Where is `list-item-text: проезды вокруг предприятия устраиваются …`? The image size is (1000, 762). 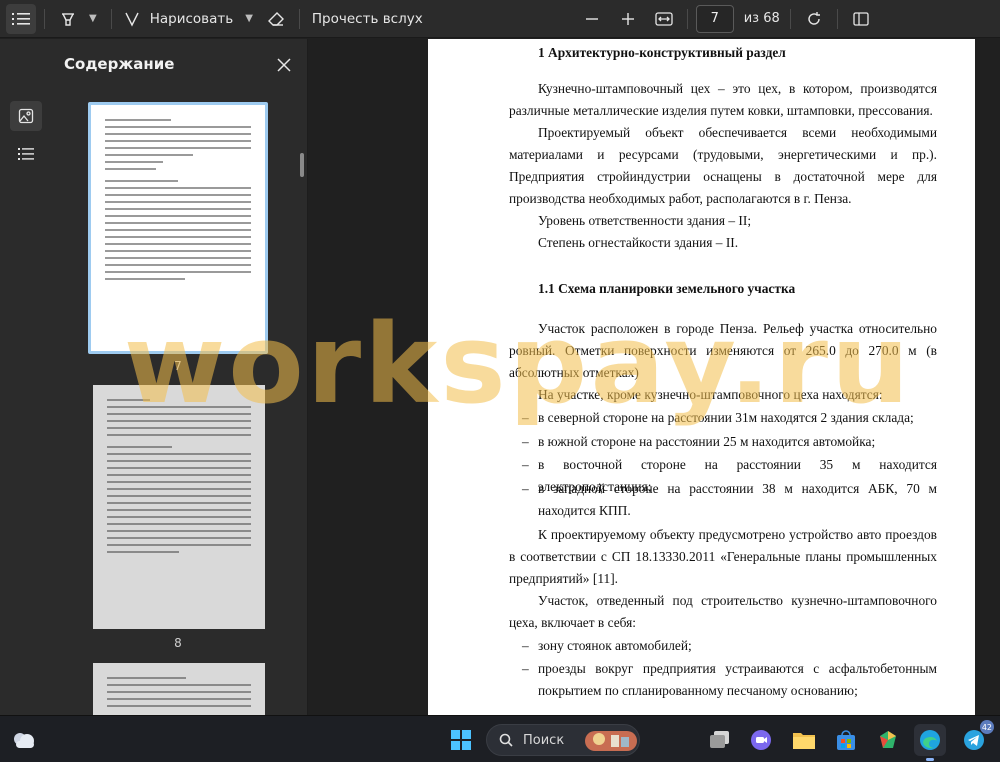 list-item-text: проезды вокруг предприятия устраиваются … is located at coordinates (737, 679).